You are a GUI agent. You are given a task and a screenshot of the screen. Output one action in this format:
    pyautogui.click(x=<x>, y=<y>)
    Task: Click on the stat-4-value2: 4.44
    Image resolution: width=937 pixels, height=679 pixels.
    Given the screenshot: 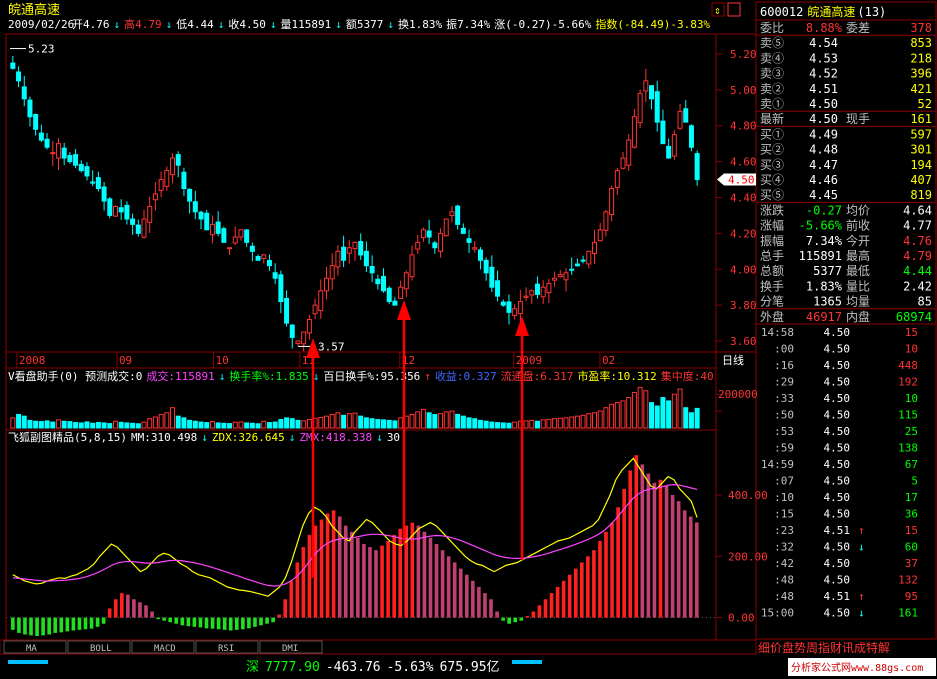 What is the action you would take?
    pyautogui.click(x=917, y=271)
    